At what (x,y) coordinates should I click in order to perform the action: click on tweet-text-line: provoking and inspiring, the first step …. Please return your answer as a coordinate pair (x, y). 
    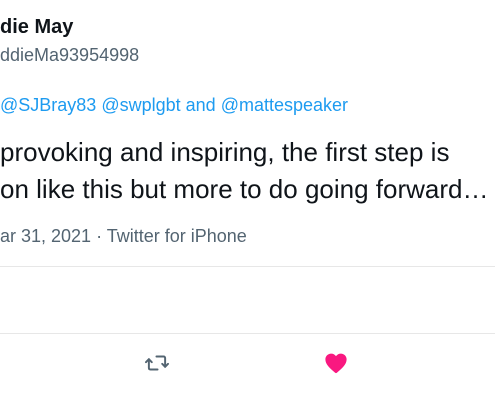
    Looking at the image, I should click on (225, 152).